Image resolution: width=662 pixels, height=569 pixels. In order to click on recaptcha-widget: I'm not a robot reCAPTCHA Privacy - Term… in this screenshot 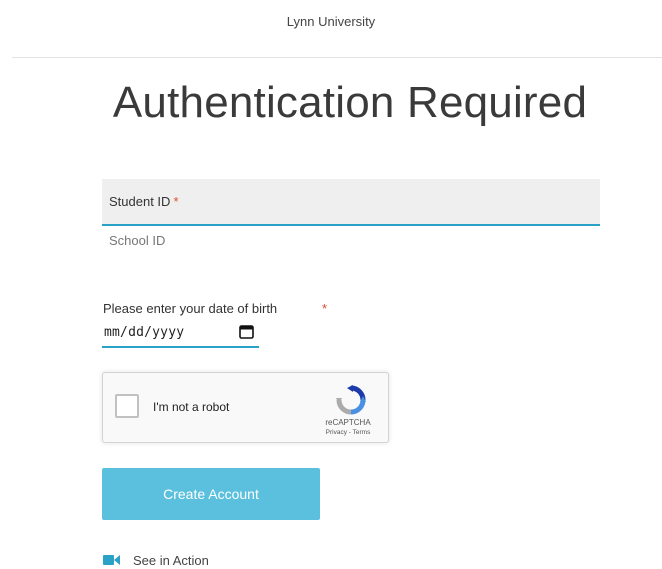, I will do `click(245, 407)`.